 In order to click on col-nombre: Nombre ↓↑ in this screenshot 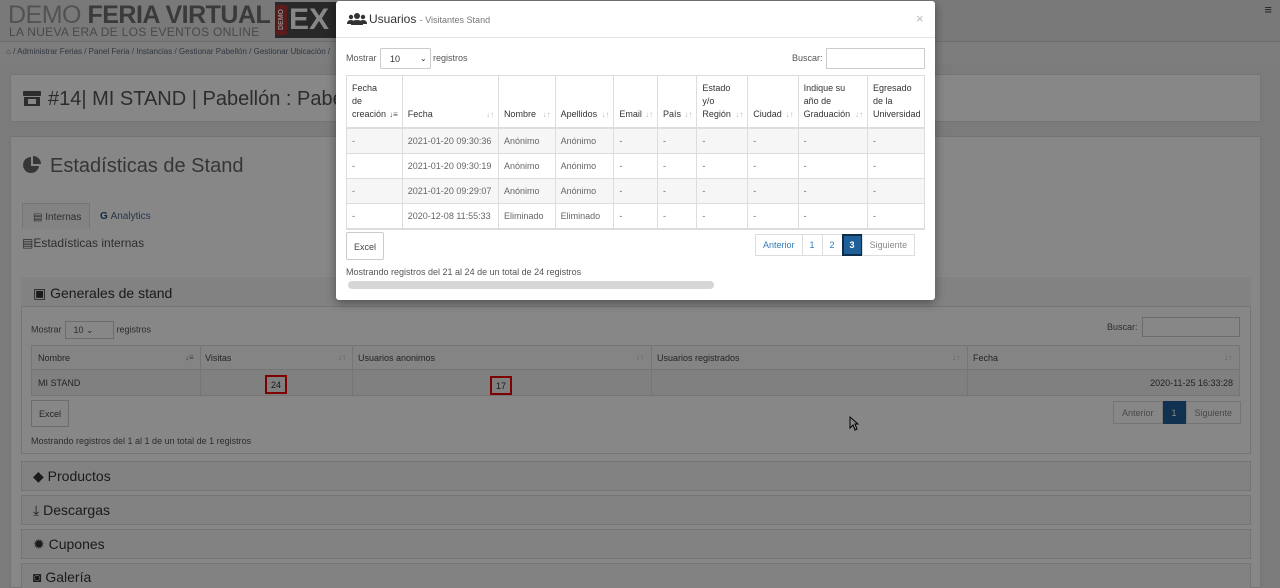, I will do `click(527, 102)`.